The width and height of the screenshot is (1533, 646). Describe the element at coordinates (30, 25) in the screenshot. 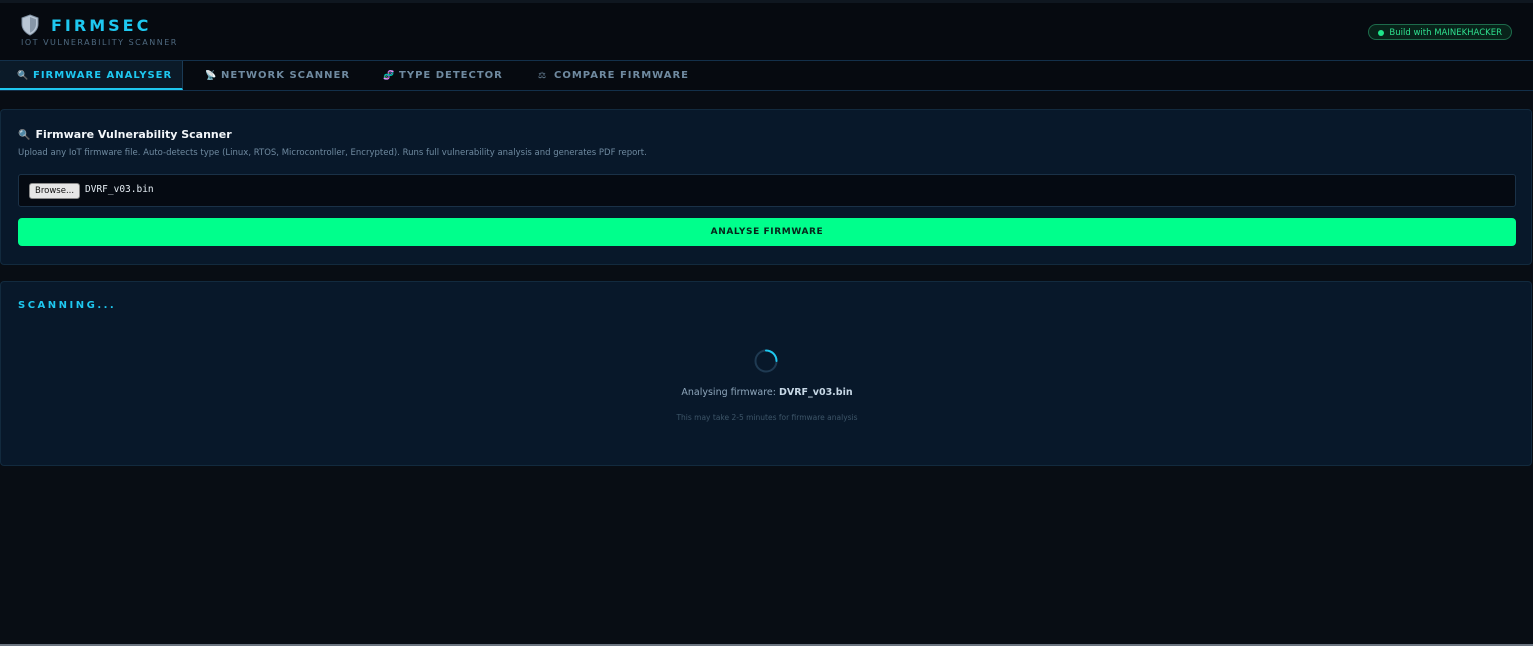

I see `shield-icon` at that location.